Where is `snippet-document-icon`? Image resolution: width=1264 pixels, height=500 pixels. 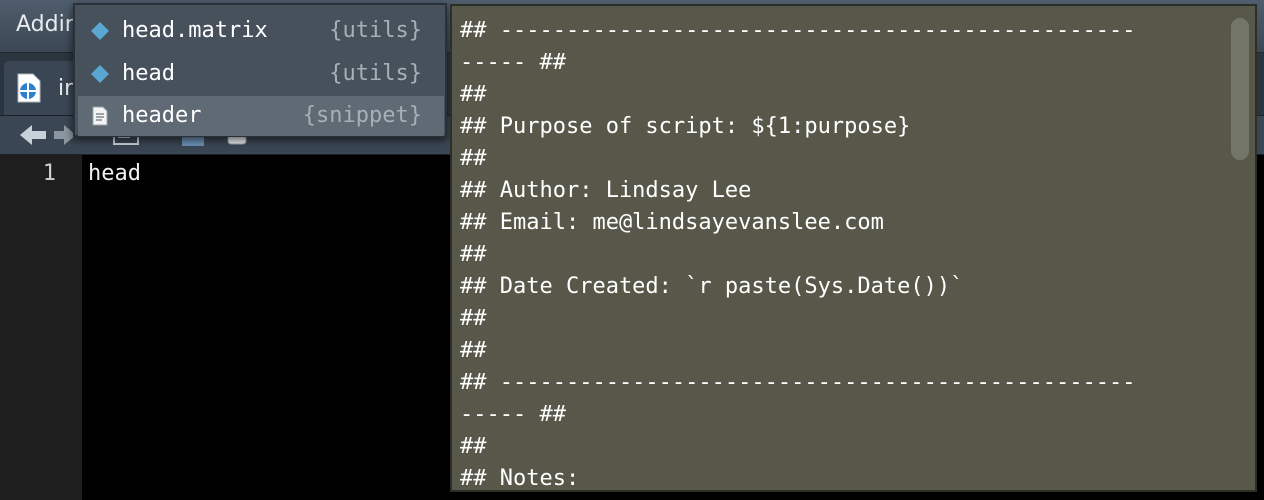
snippet-document-icon is located at coordinates (100, 116).